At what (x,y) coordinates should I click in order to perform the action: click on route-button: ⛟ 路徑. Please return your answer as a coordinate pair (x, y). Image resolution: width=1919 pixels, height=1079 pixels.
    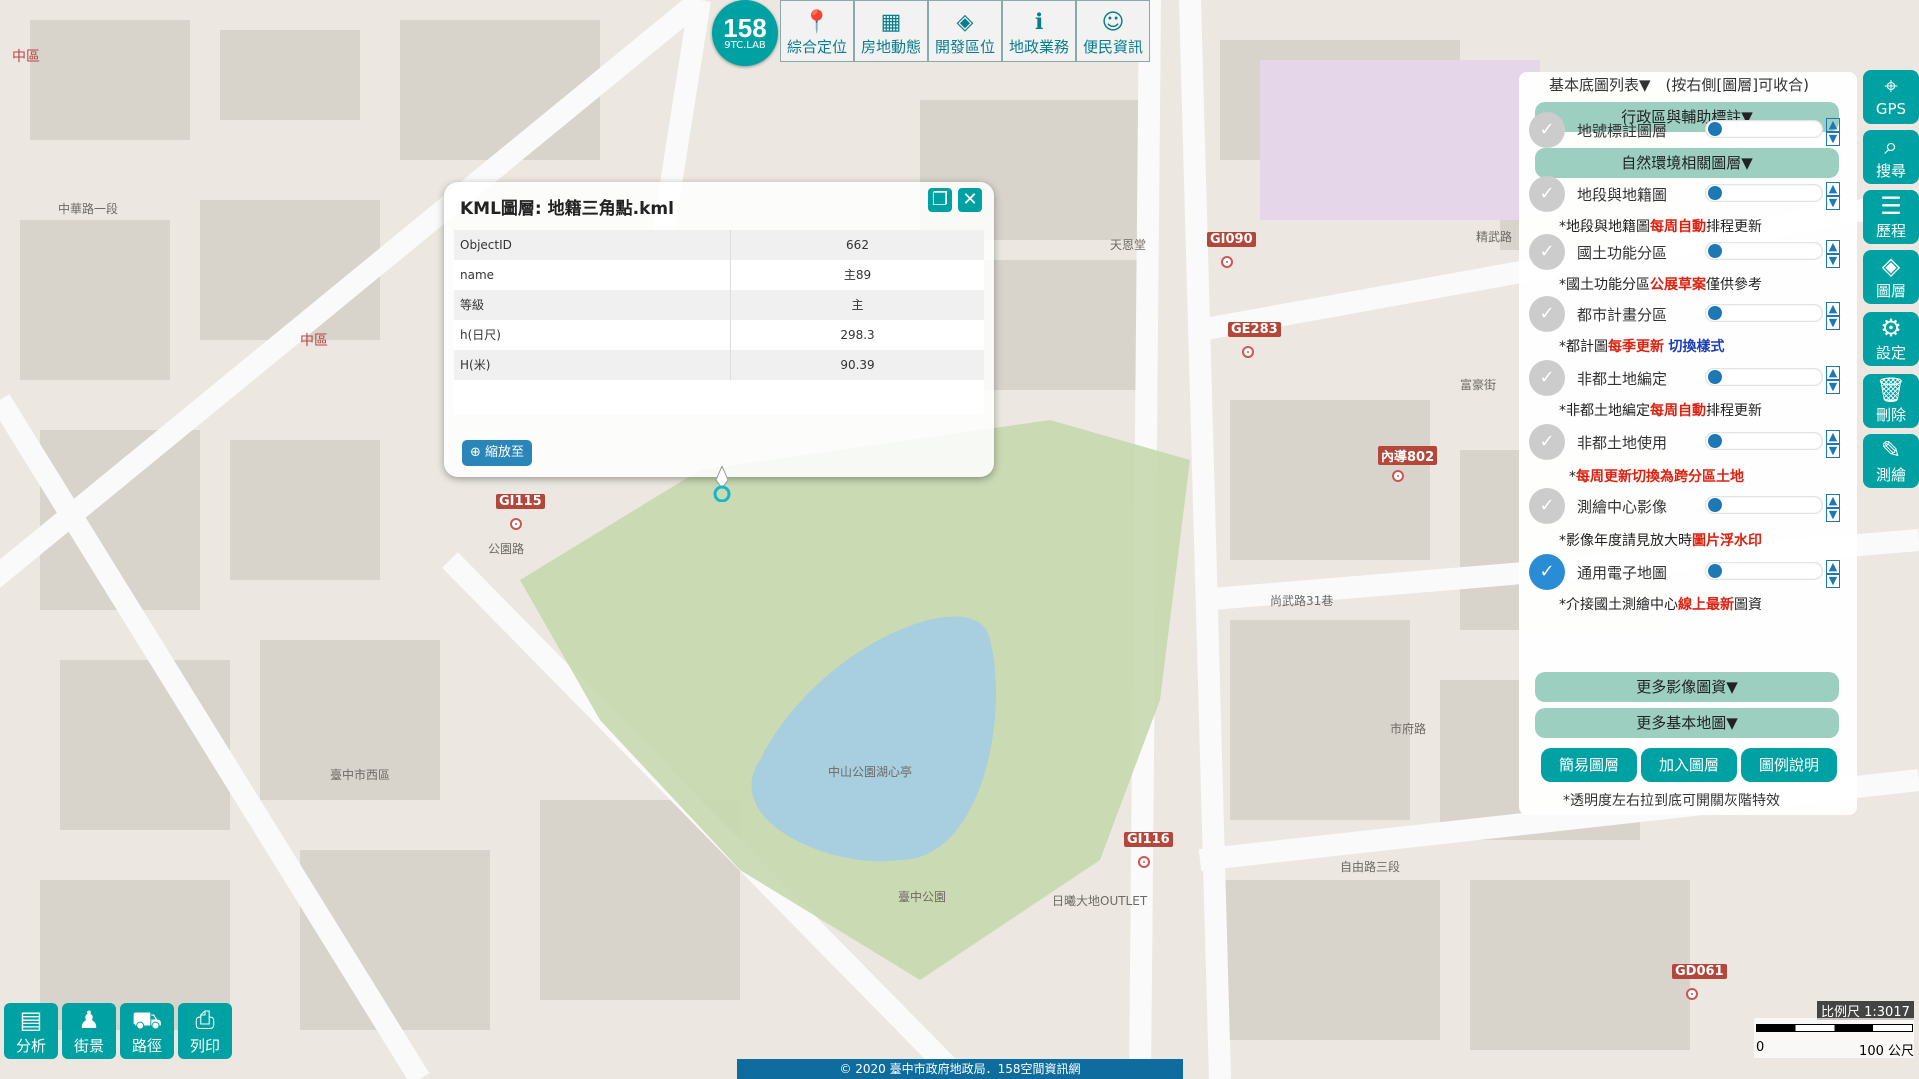
    Looking at the image, I should click on (147, 1031).